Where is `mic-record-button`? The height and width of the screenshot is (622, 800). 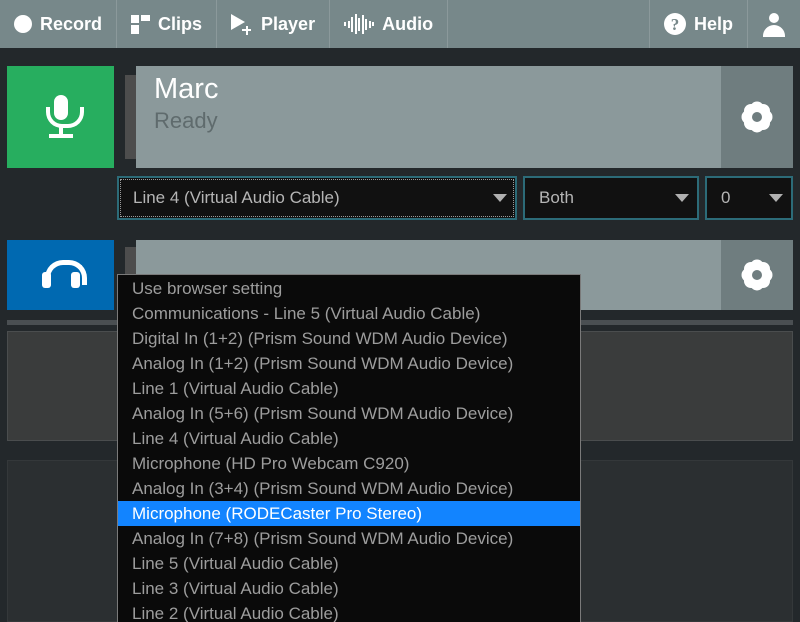
mic-record-button is located at coordinates (60, 117).